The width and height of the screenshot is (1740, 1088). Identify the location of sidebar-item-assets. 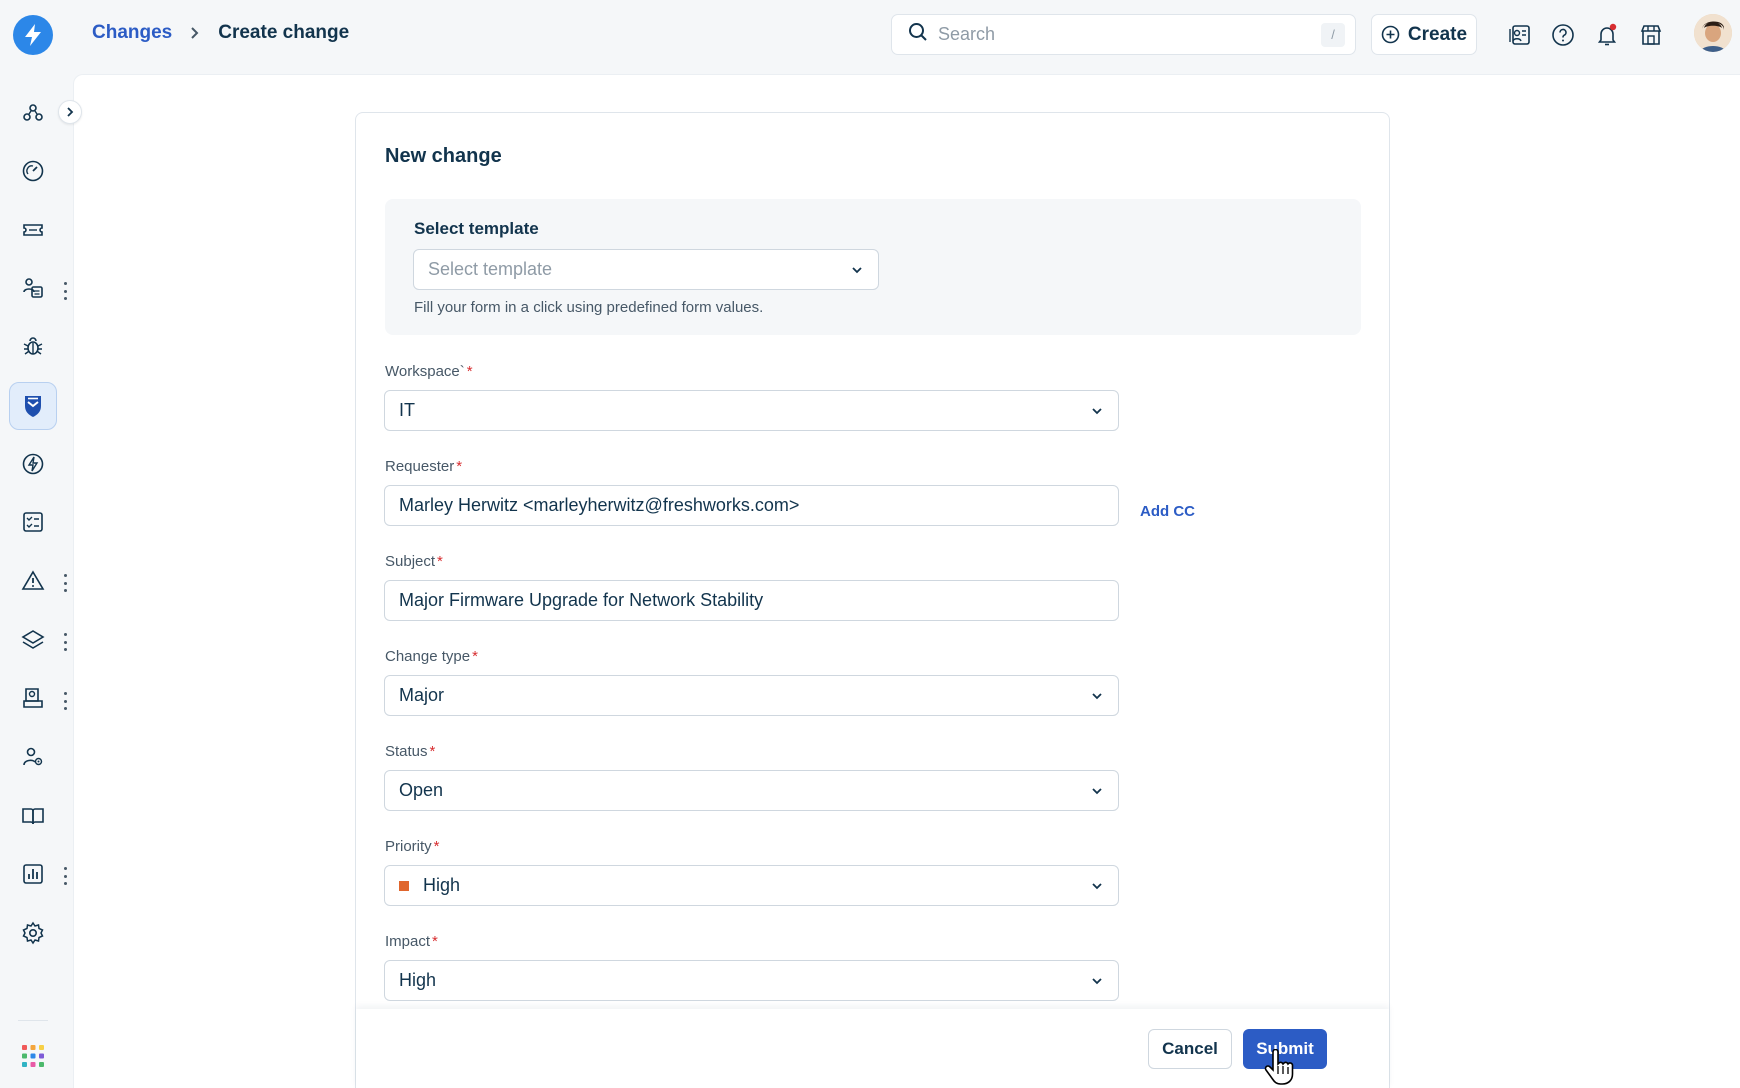
(33, 288).